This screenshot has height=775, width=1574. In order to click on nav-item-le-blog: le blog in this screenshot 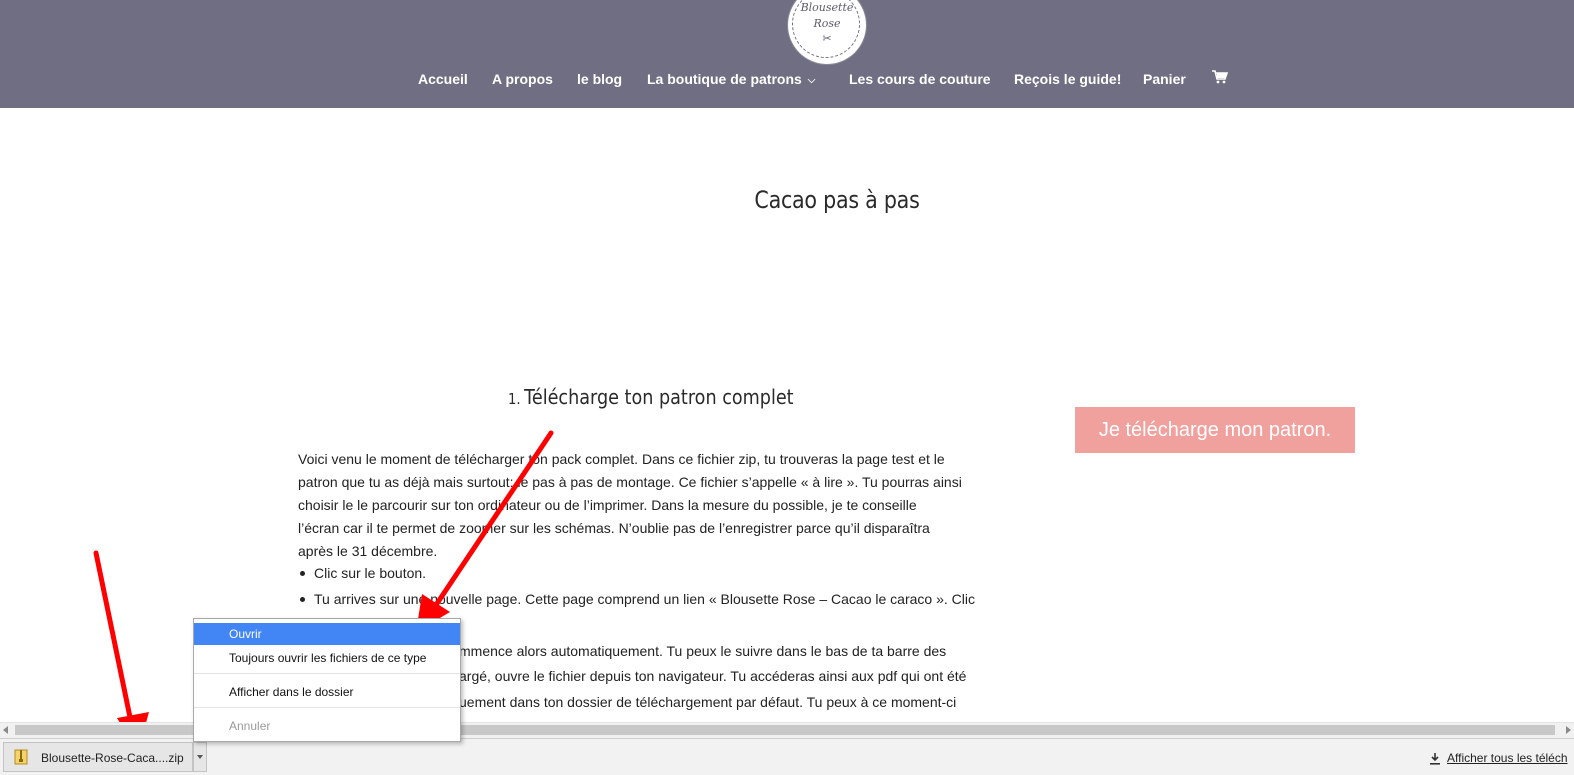, I will do `click(599, 79)`.